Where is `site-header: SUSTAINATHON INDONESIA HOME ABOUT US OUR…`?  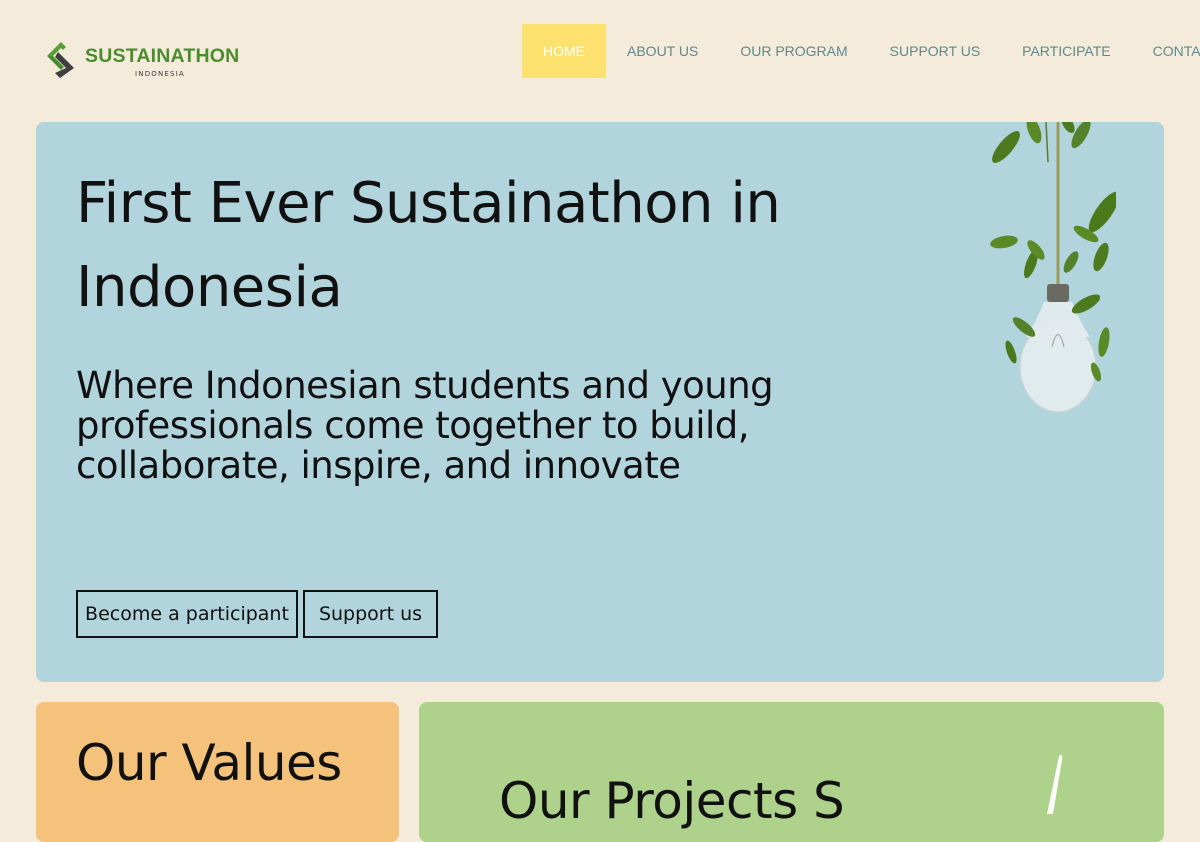
site-header: SUSTAINATHON INDONESIA HOME ABOUT US OUR… is located at coordinates (600, 50).